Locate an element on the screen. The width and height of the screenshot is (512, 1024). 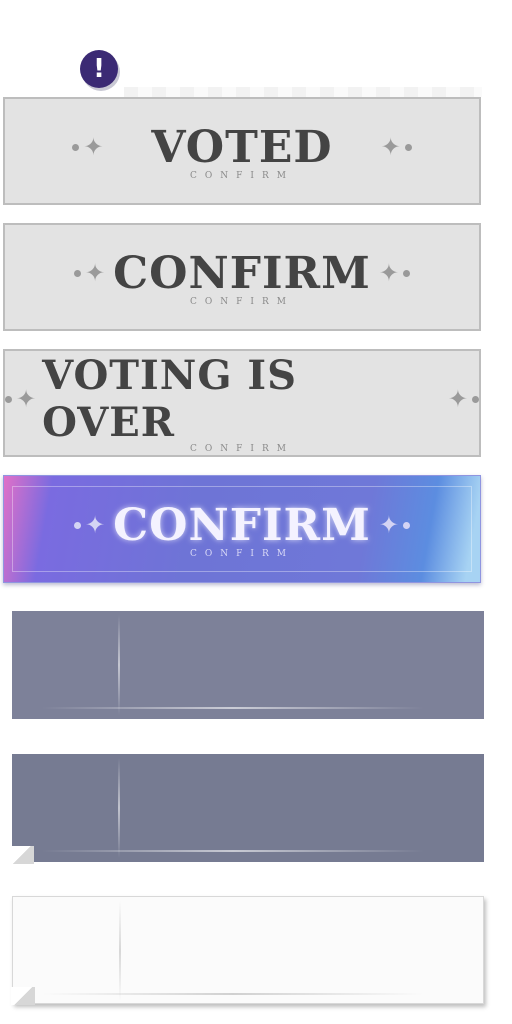
button-label: VOTING IS OVER is located at coordinates (170, 399).